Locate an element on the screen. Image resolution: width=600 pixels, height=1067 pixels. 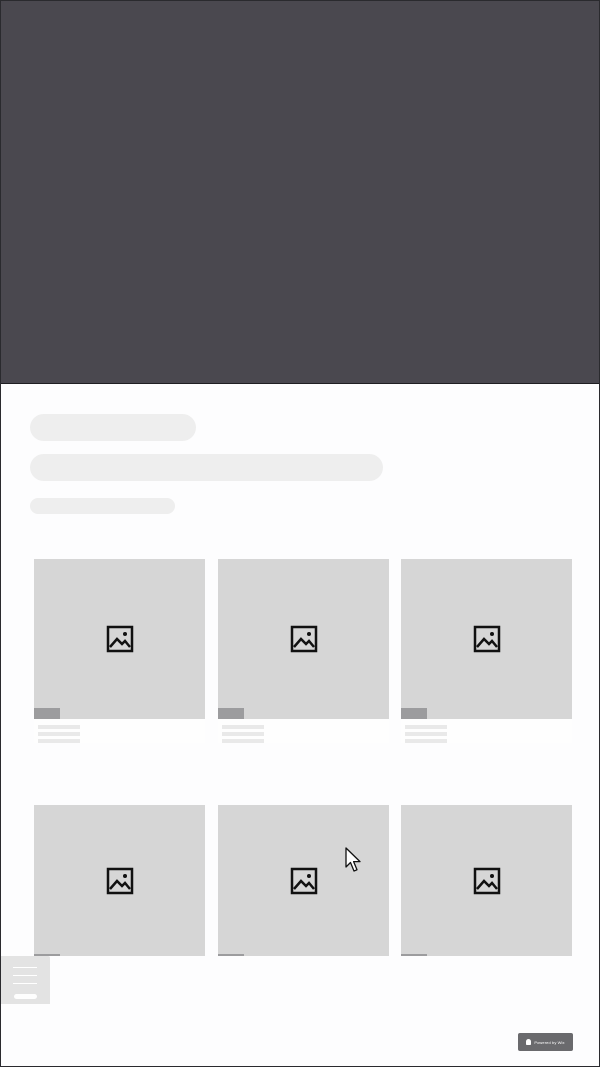
menu-button is located at coordinates (25, 980).